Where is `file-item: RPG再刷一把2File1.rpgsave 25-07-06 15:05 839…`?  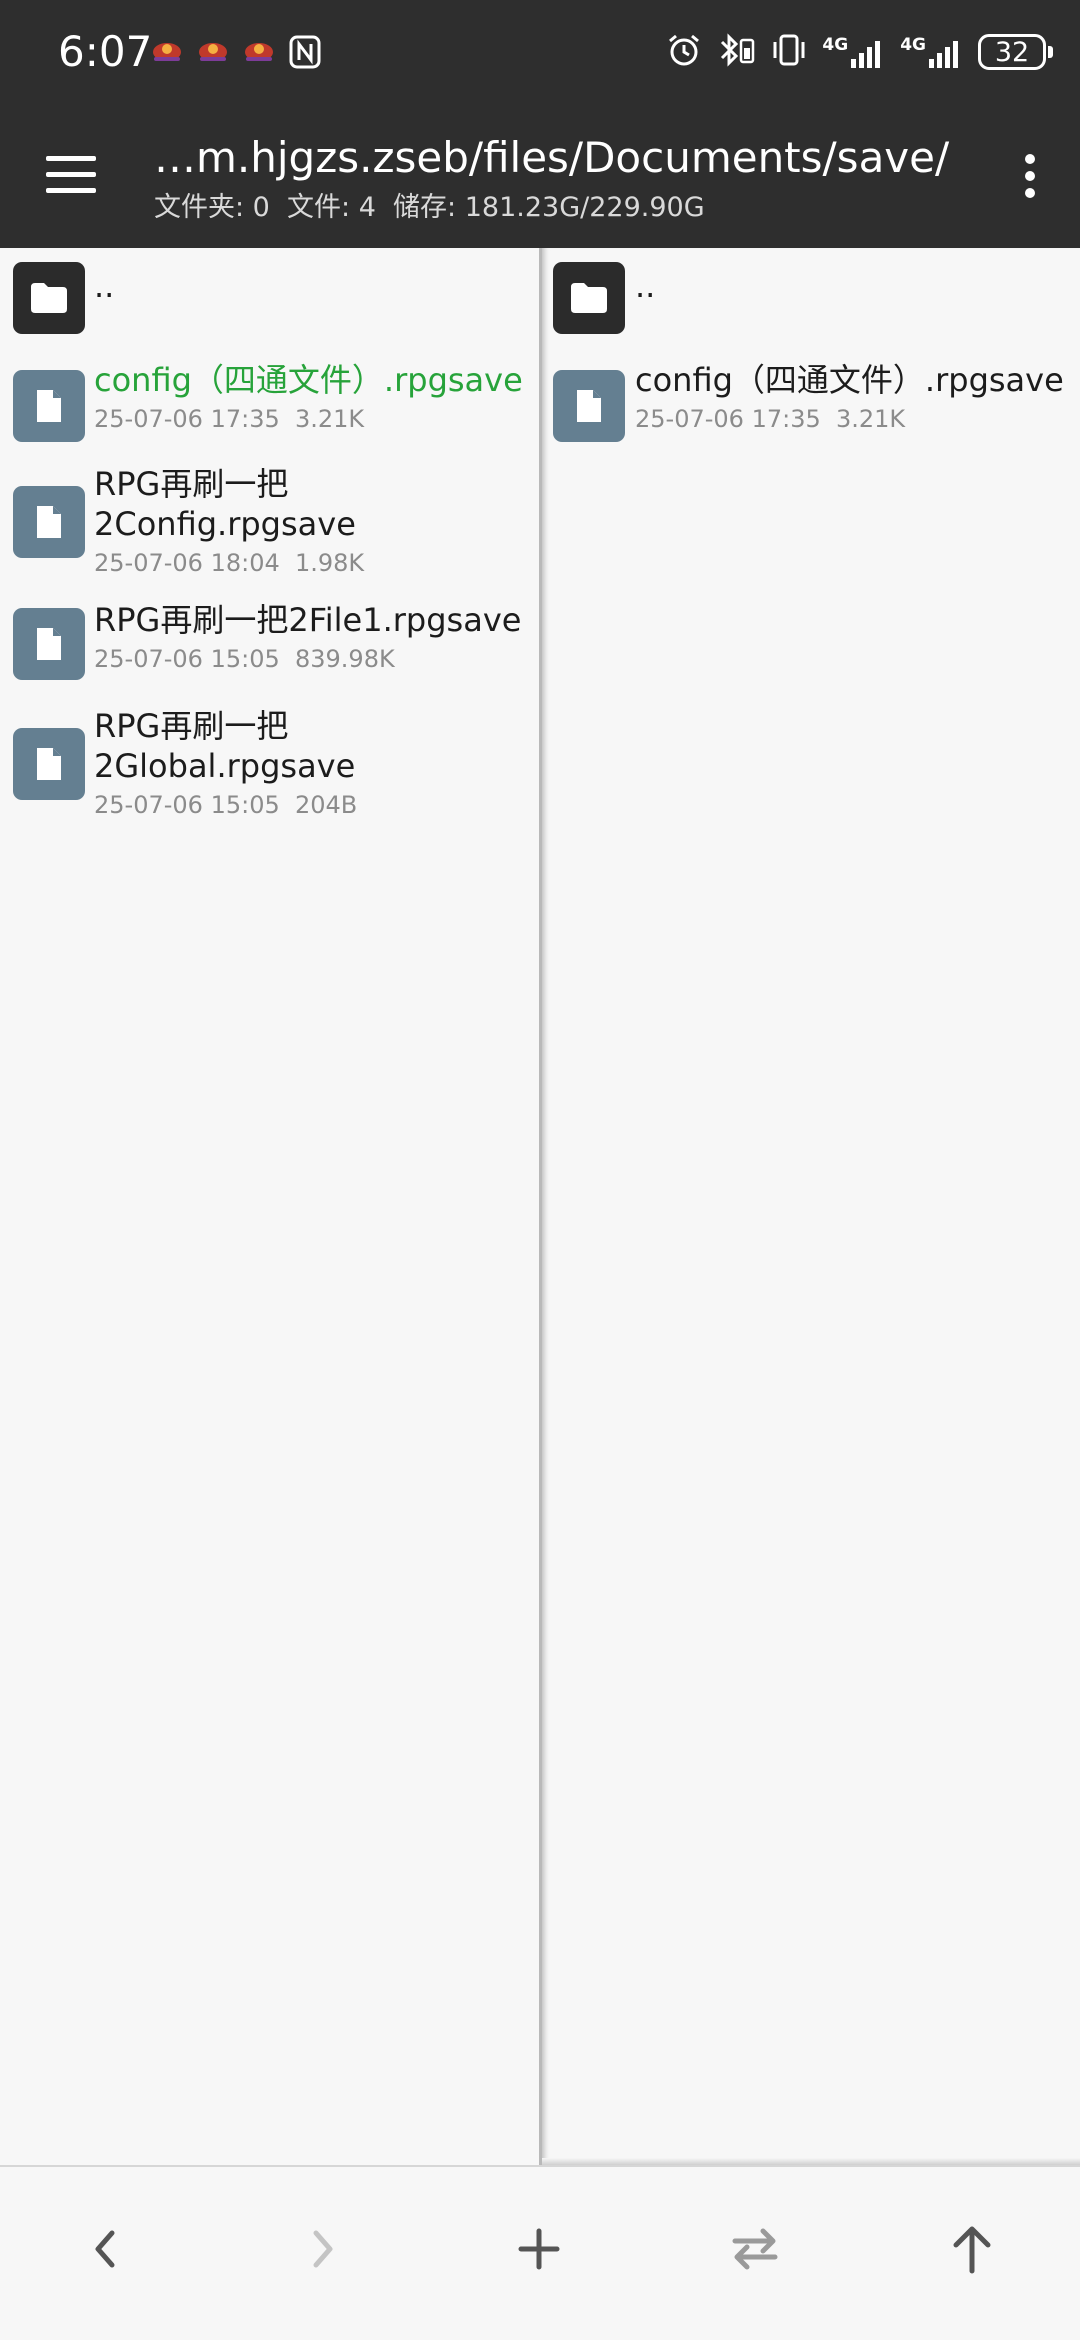
file-item: RPG再刷一把2File1.rpgsave 25-07-06 15:05 839… is located at coordinates (270, 648).